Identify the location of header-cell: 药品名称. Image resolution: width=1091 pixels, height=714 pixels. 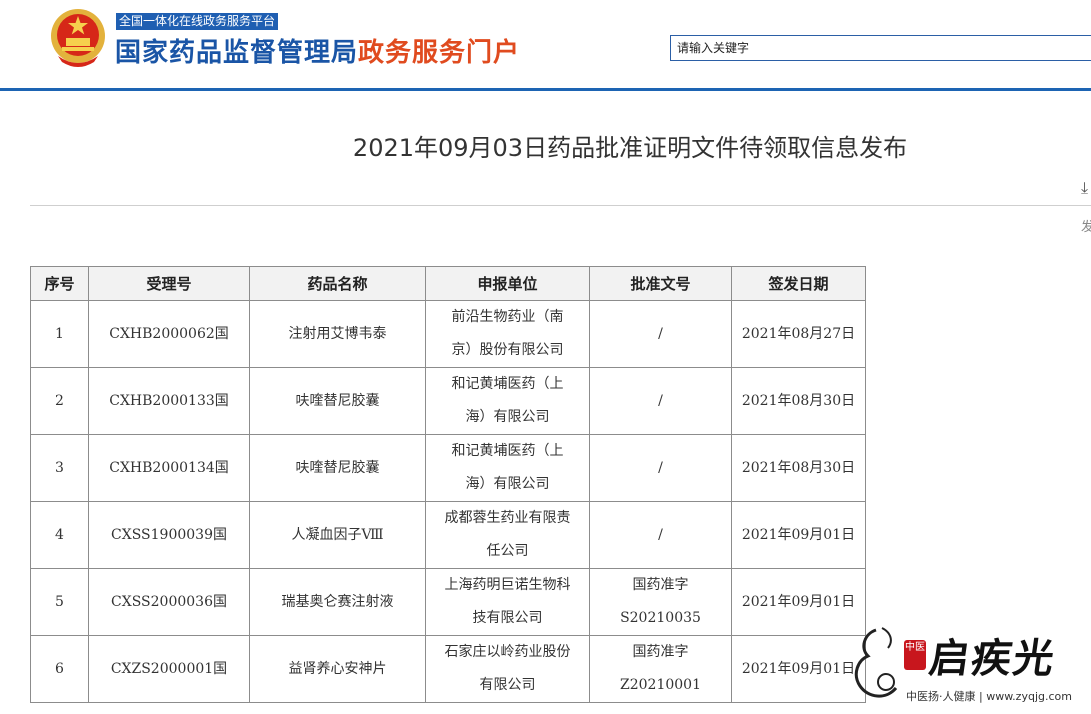
(337, 283).